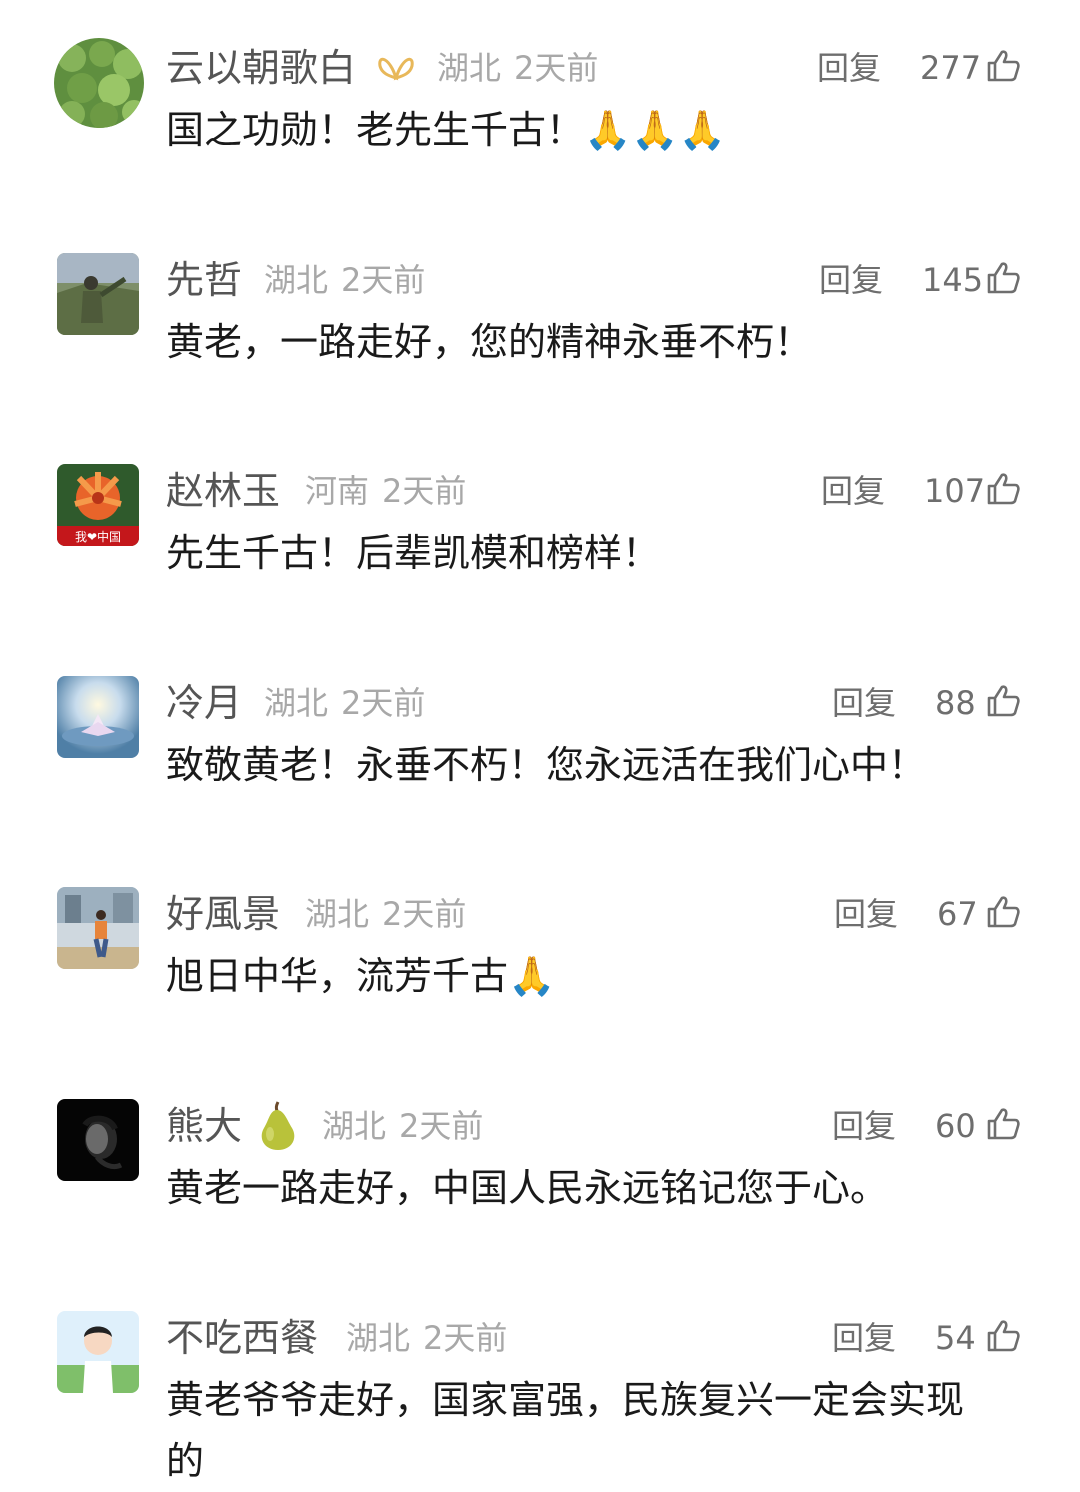  What do you see at coordinates (261, 68) in the screenshot?
I see `username: 云以朝歌白` at bounding box center [261, 68].